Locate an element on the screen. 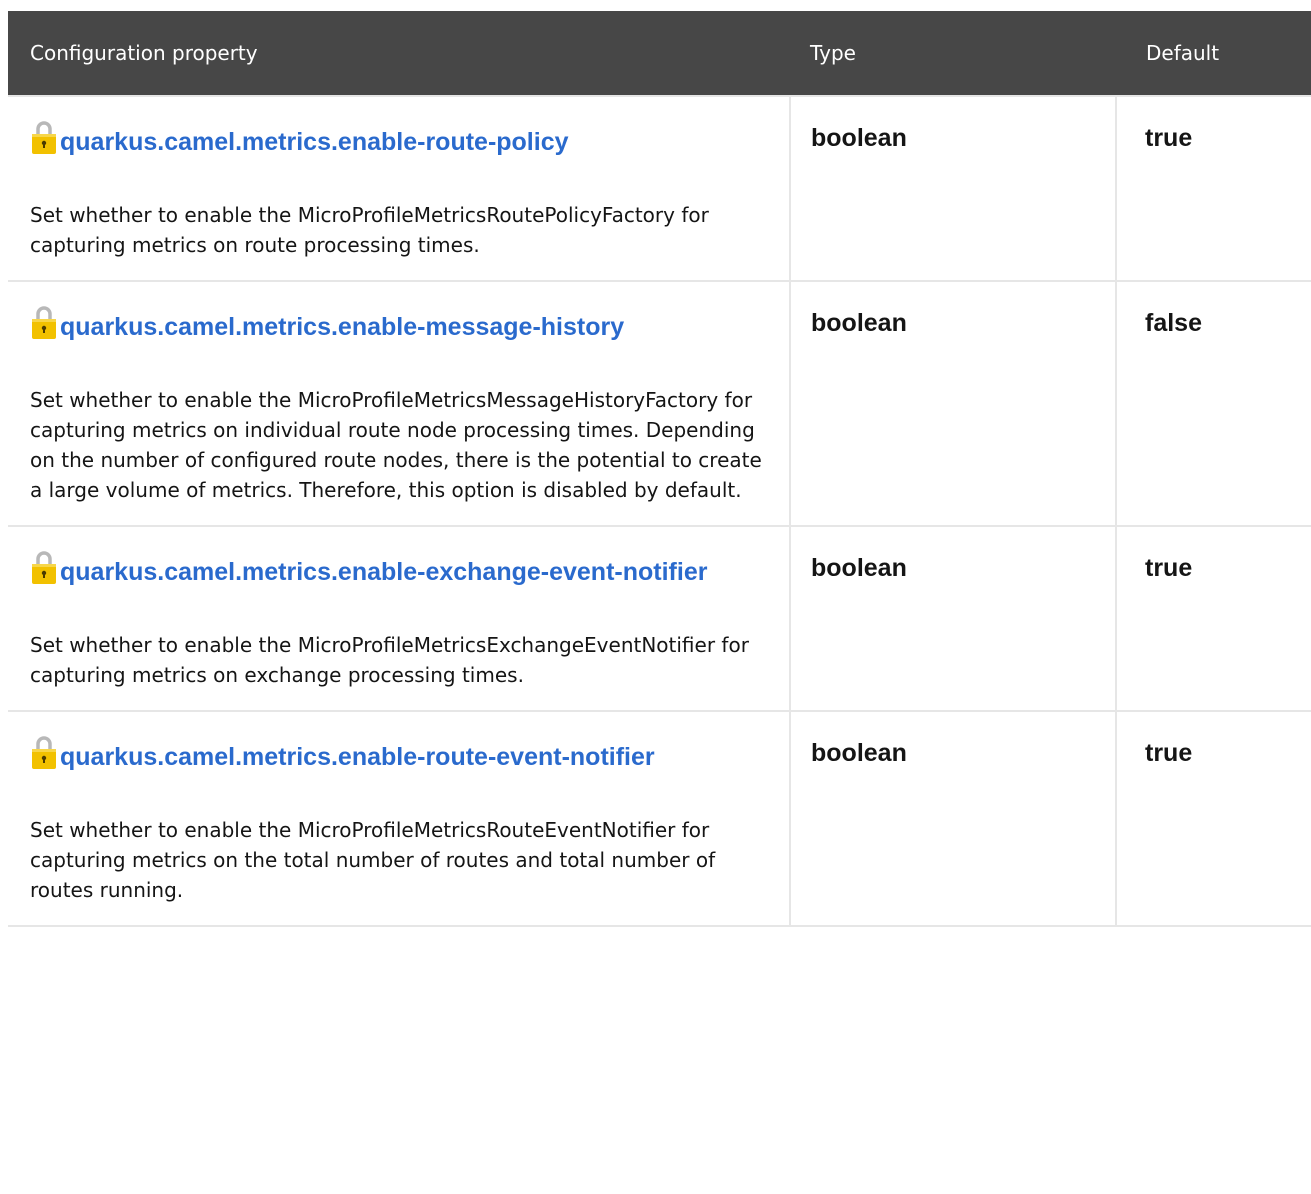 This screenshot has height=1194, width=1311. header-default: Default is located at coordinates (1213, 53).